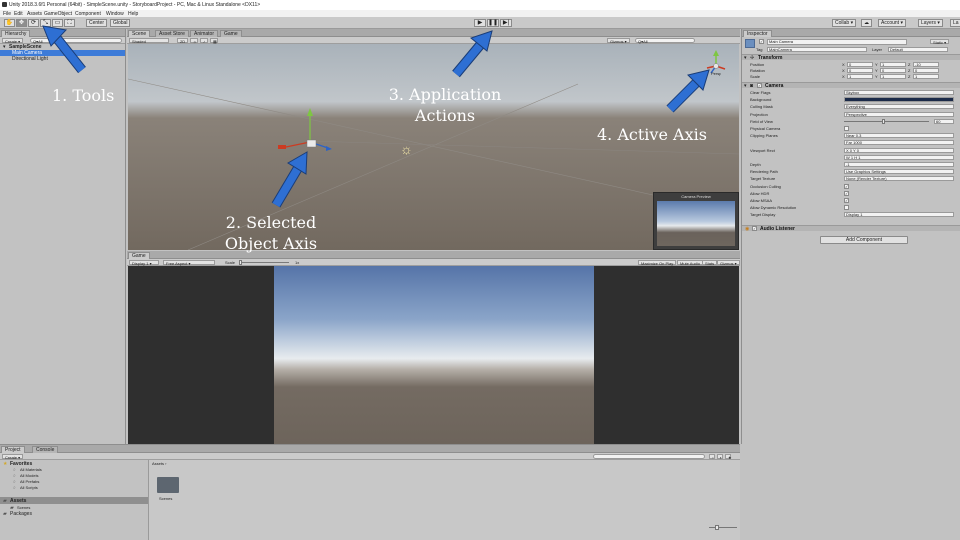 This screenshot has height=540, width=960. What do you see at coordinates (652, 134) in the screenshot?
I see `annotation-active-axis-label: 4. Active Axis` at bounding box center [652, 134].